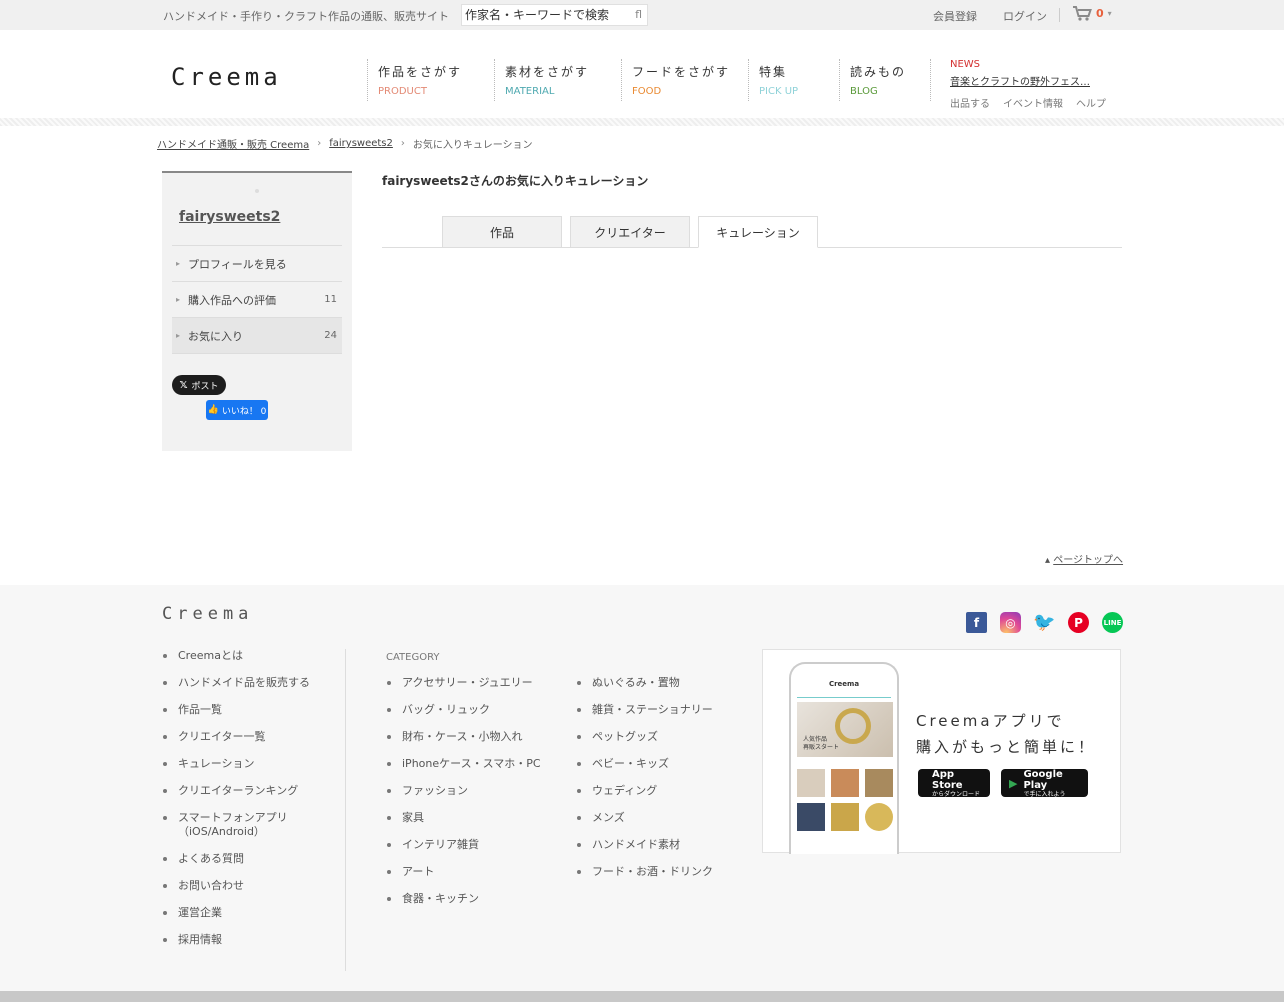 This screenshot has height=1002, width=1284. What do you see at coordinates (642, 122) in the screenshot?
I see `header-divider` at bounding box center [642, 122].